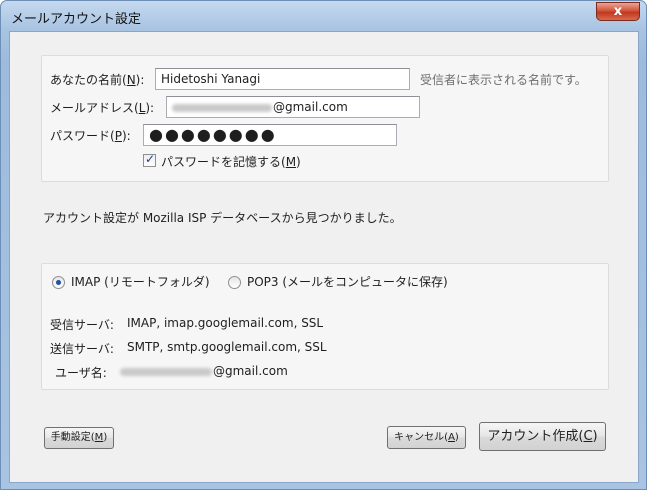  What do you see at coordinates (82, 325) in the screenshot?
I see `incoming-server-label: 受信サーバ:` at bounding box center [82, 325].